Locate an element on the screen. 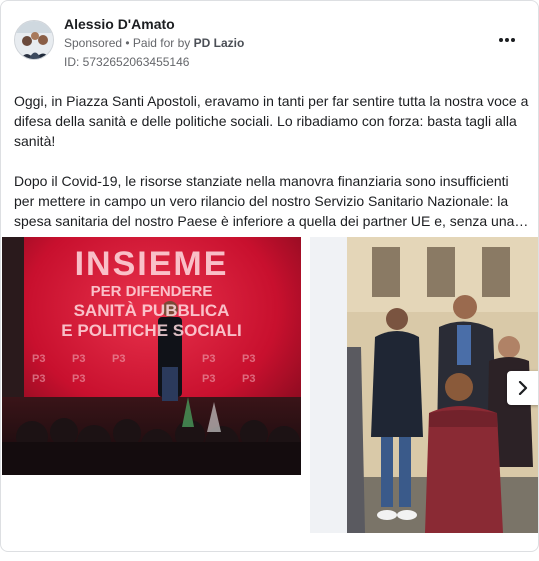 This screenshot has width=539, height=561. sponsored-line: Sponsored • Paid for by PD Lazio is located at coordinates (154, 43).